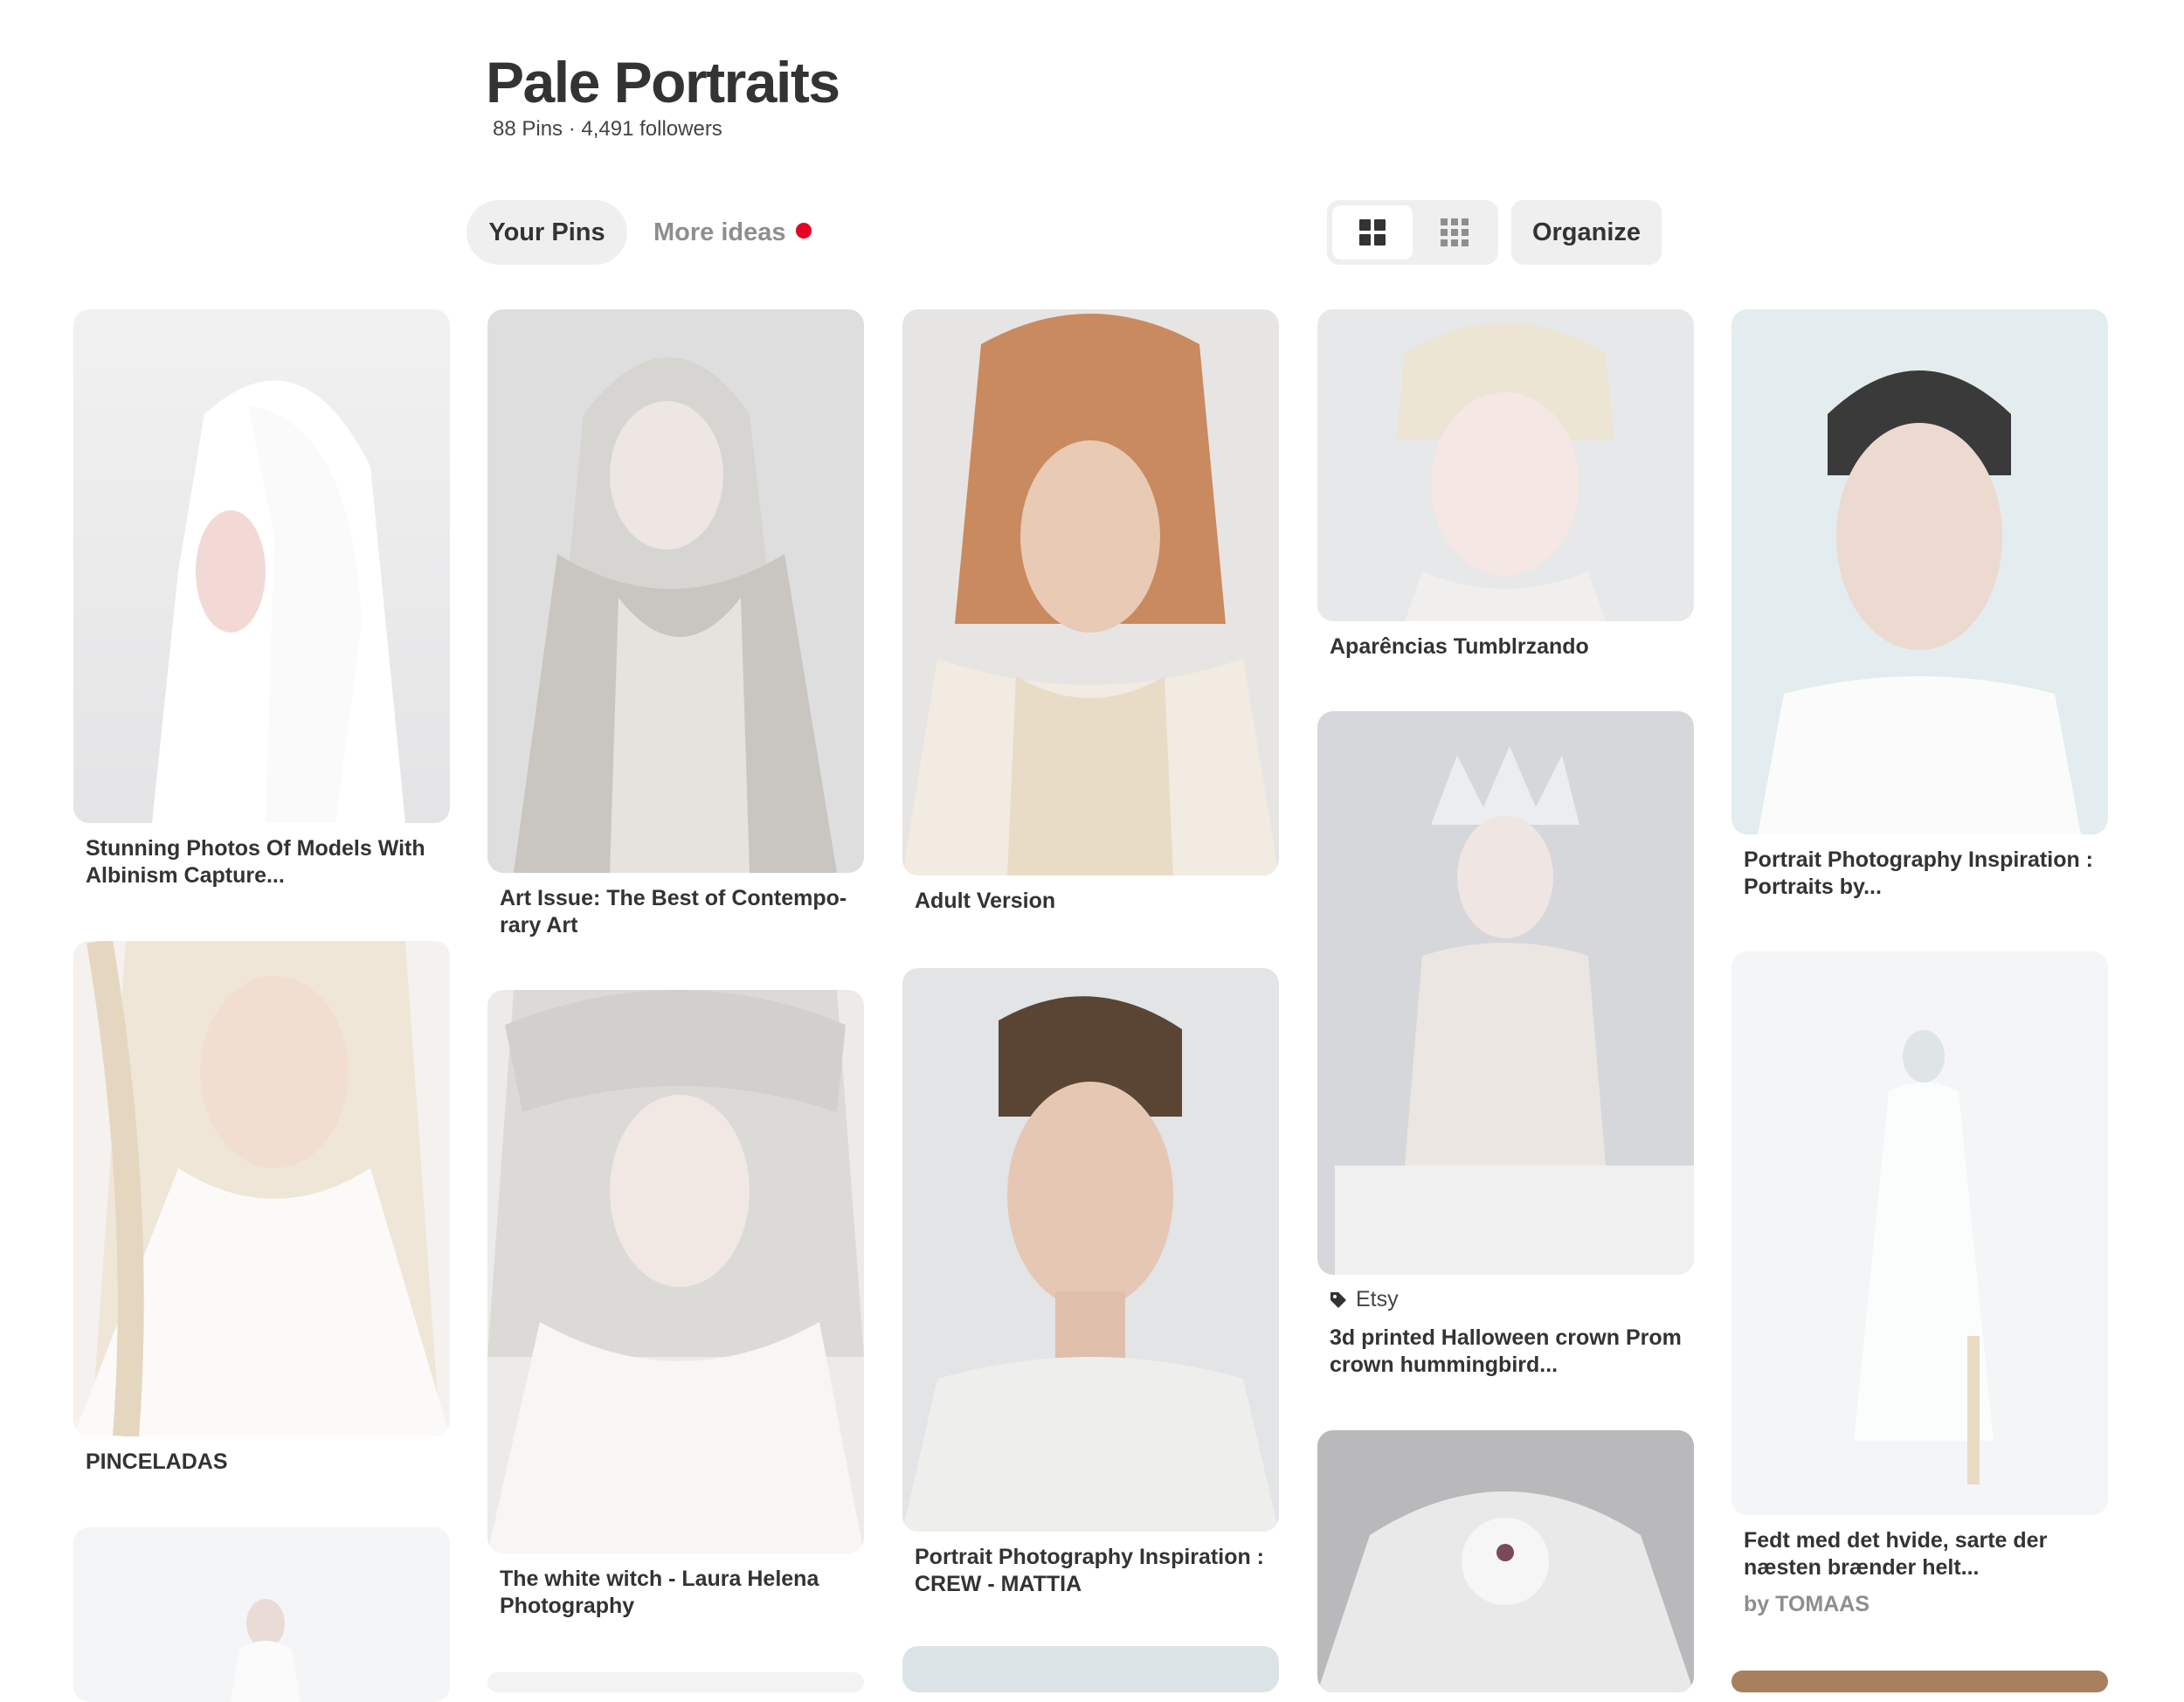 The width and height of the screenshot is (2184, 1702). I want to click on pin-card: PINCELADAS, so click(261, 1208).